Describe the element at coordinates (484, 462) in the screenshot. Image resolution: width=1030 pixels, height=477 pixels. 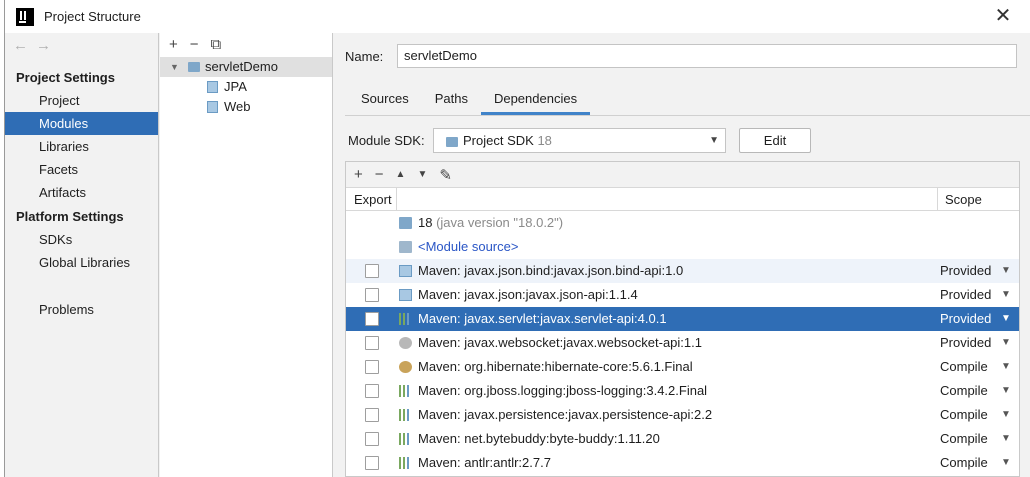
I see `dep-name: Maven: antlr:antlr:2.7.7` at that location.